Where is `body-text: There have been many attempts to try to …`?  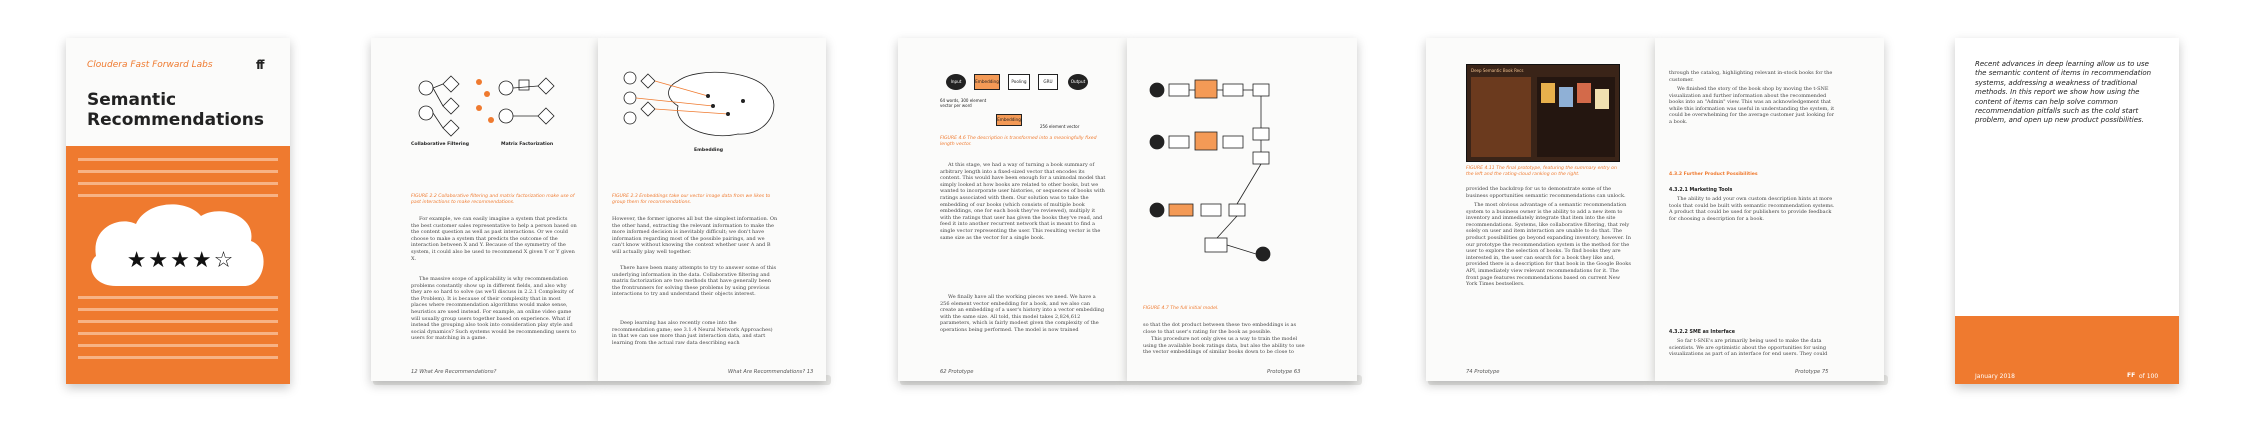
body-text: There have been many attempts to try to … is located at coordinates (694, 281).